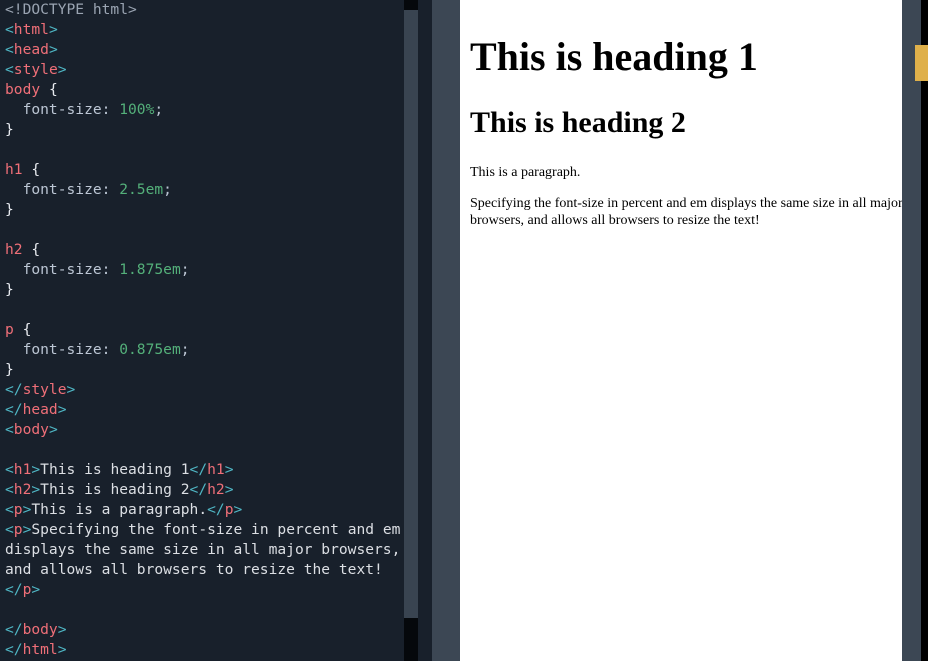  Describe the element at coordinates (40, 629) in the screenshot. I see `code-token-tag: body` at that location.